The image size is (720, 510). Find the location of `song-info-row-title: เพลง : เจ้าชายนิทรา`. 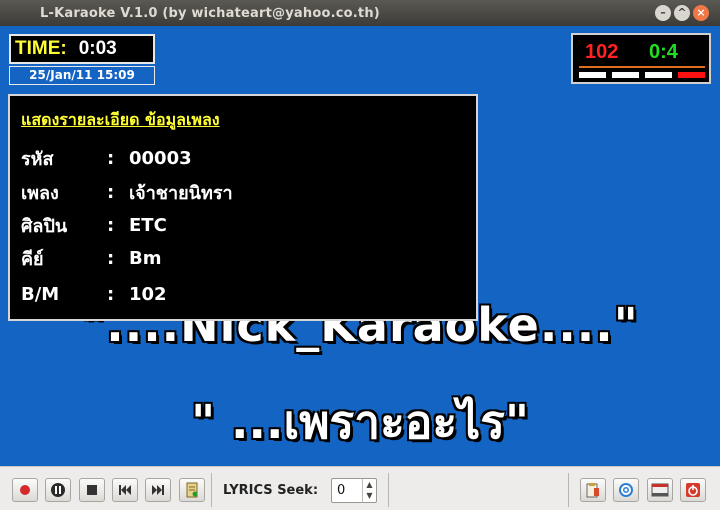

song-info-row-title: เพลง : เจ้าชายนิทรา is located at coordinates (127, 192).